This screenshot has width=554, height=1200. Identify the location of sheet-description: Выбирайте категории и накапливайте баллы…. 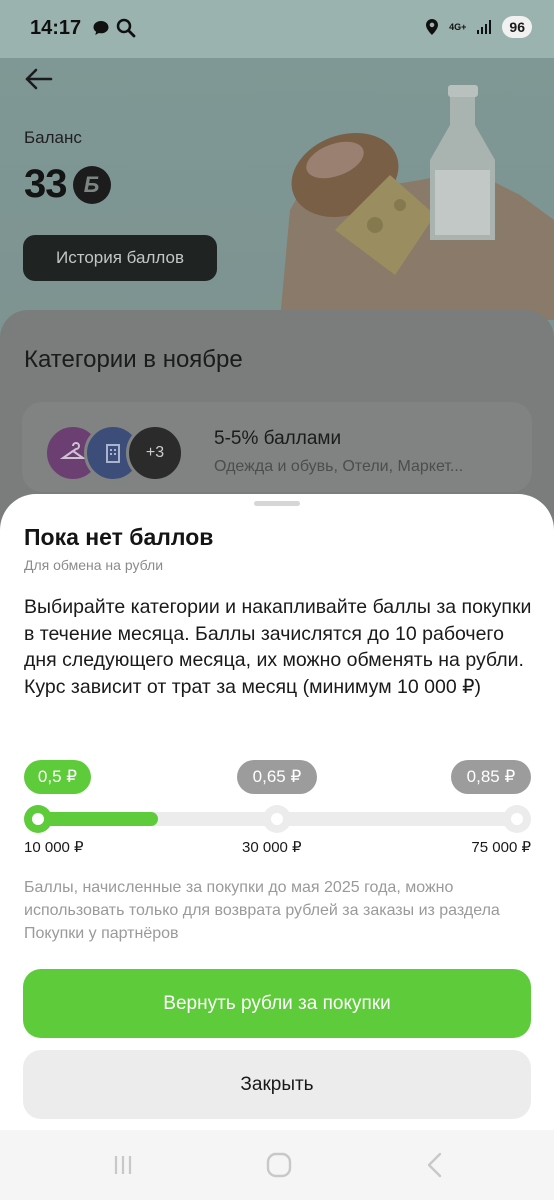
(278, 647).